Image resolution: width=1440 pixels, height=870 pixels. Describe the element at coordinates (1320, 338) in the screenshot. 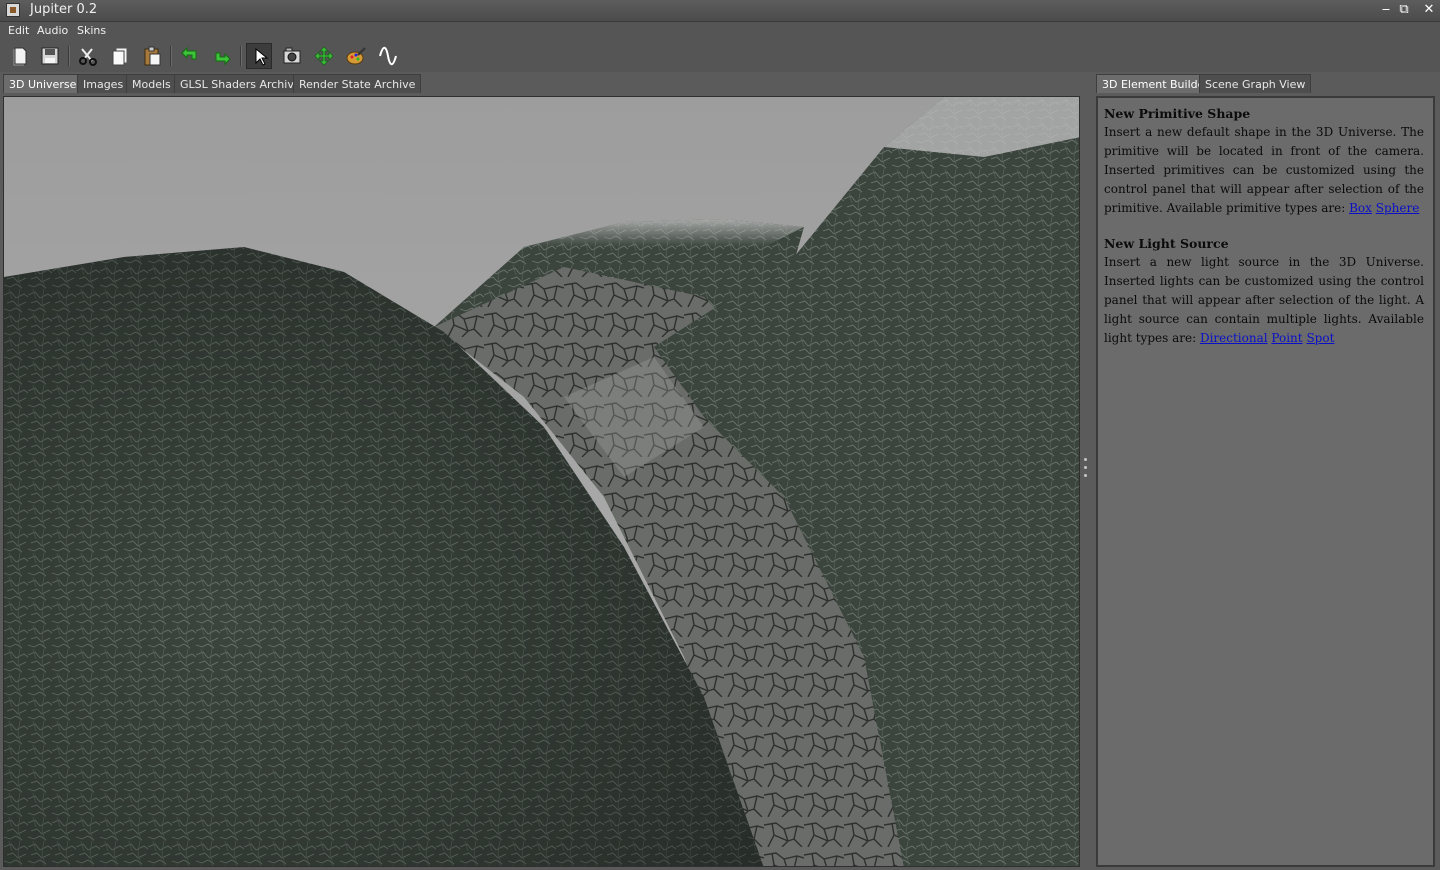

I see `link-spot: Spot` at that location.